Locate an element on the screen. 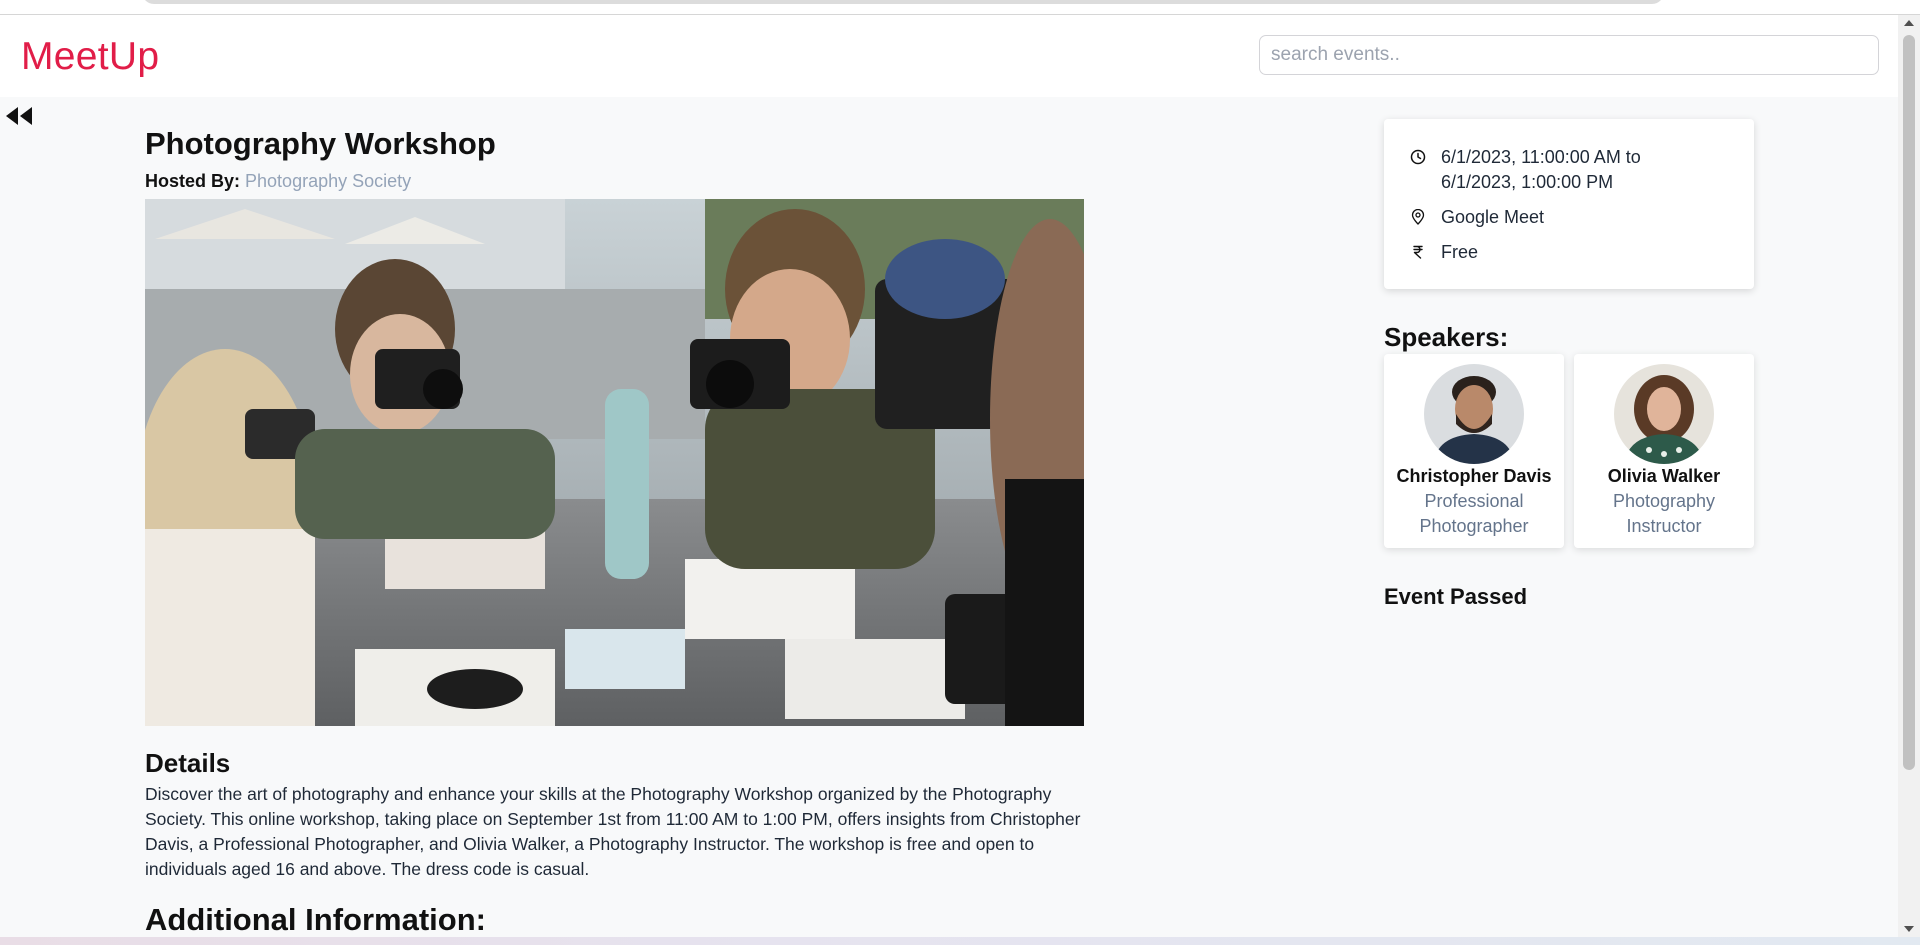 The width and height of the screenshot is (1920, 945). hosted-by-label: Hosted By: is located at coordinates (193, 181).